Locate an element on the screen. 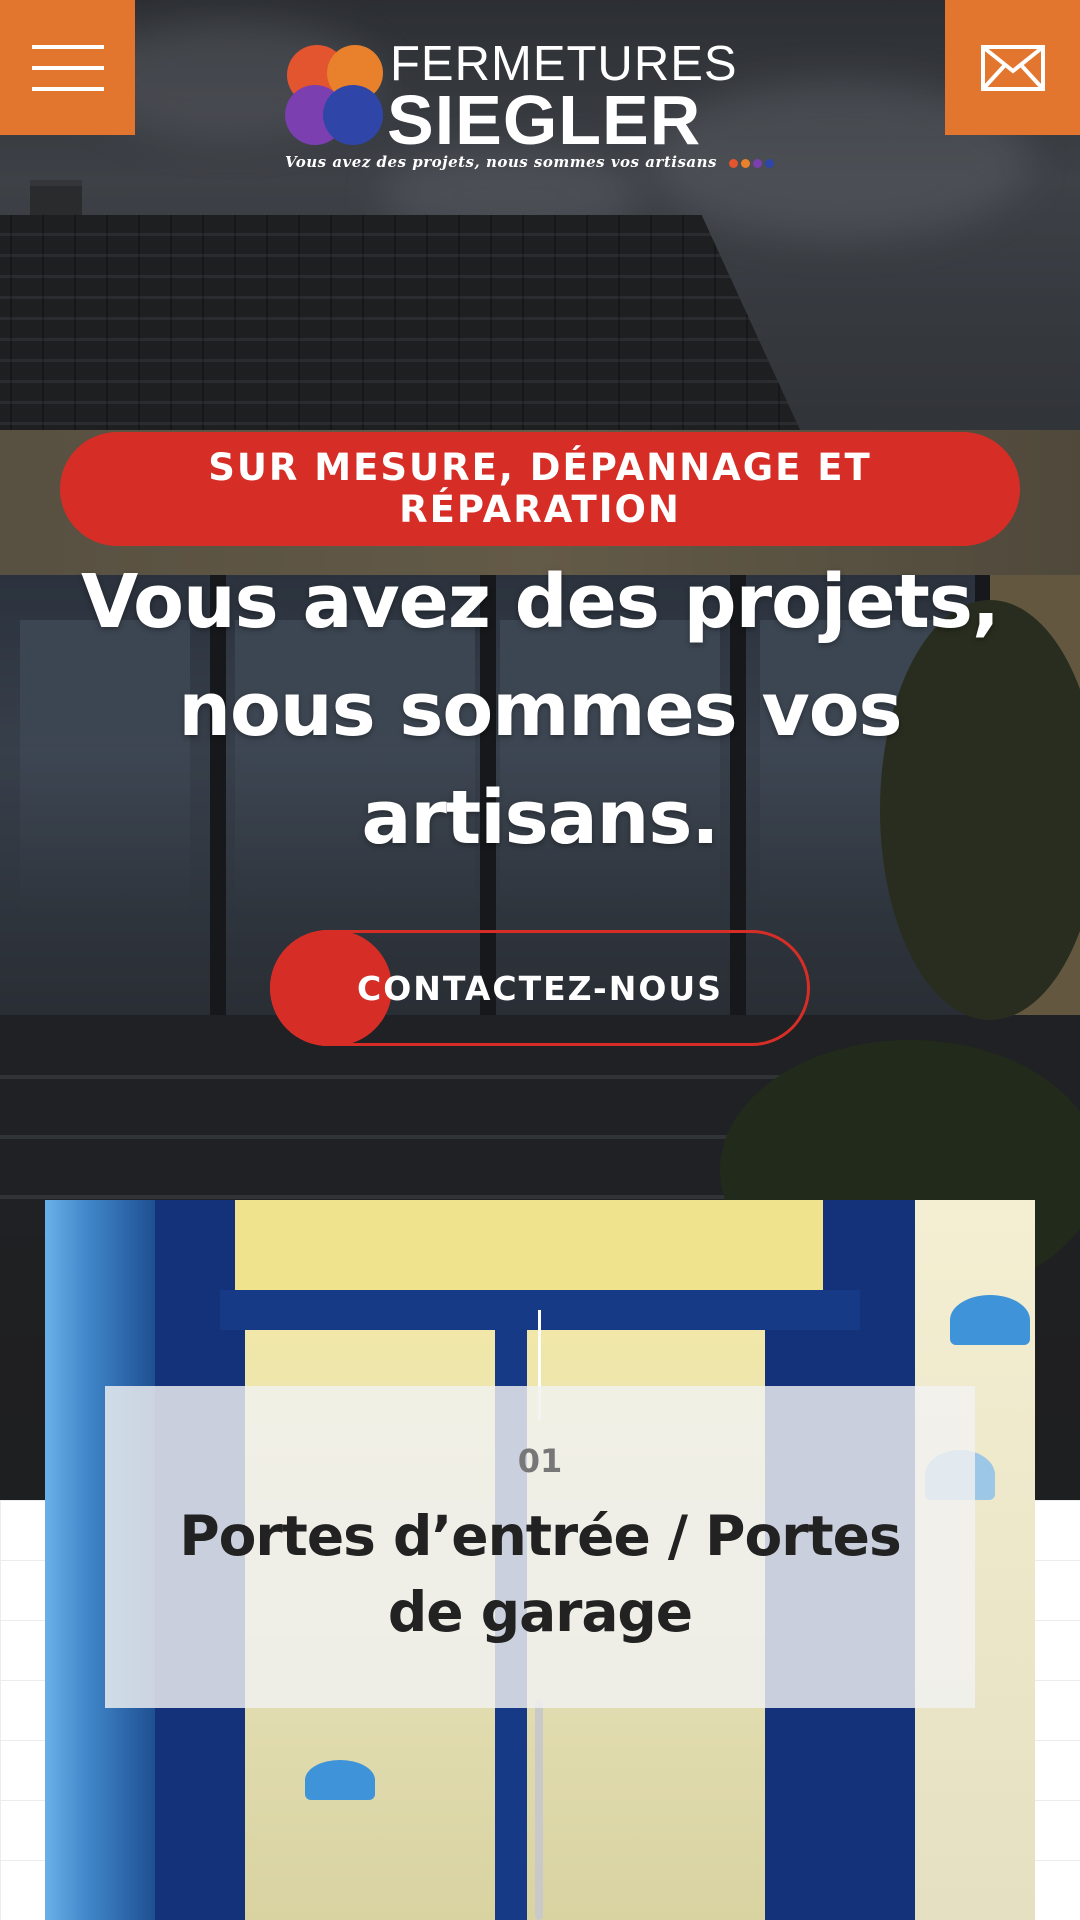  envelope-icon is located at coordinates (1012, 67).